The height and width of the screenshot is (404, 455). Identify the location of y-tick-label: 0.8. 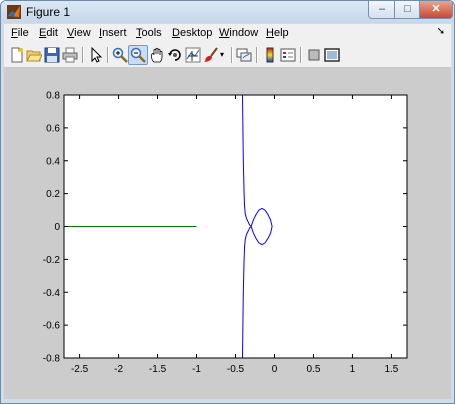
(53, 96).